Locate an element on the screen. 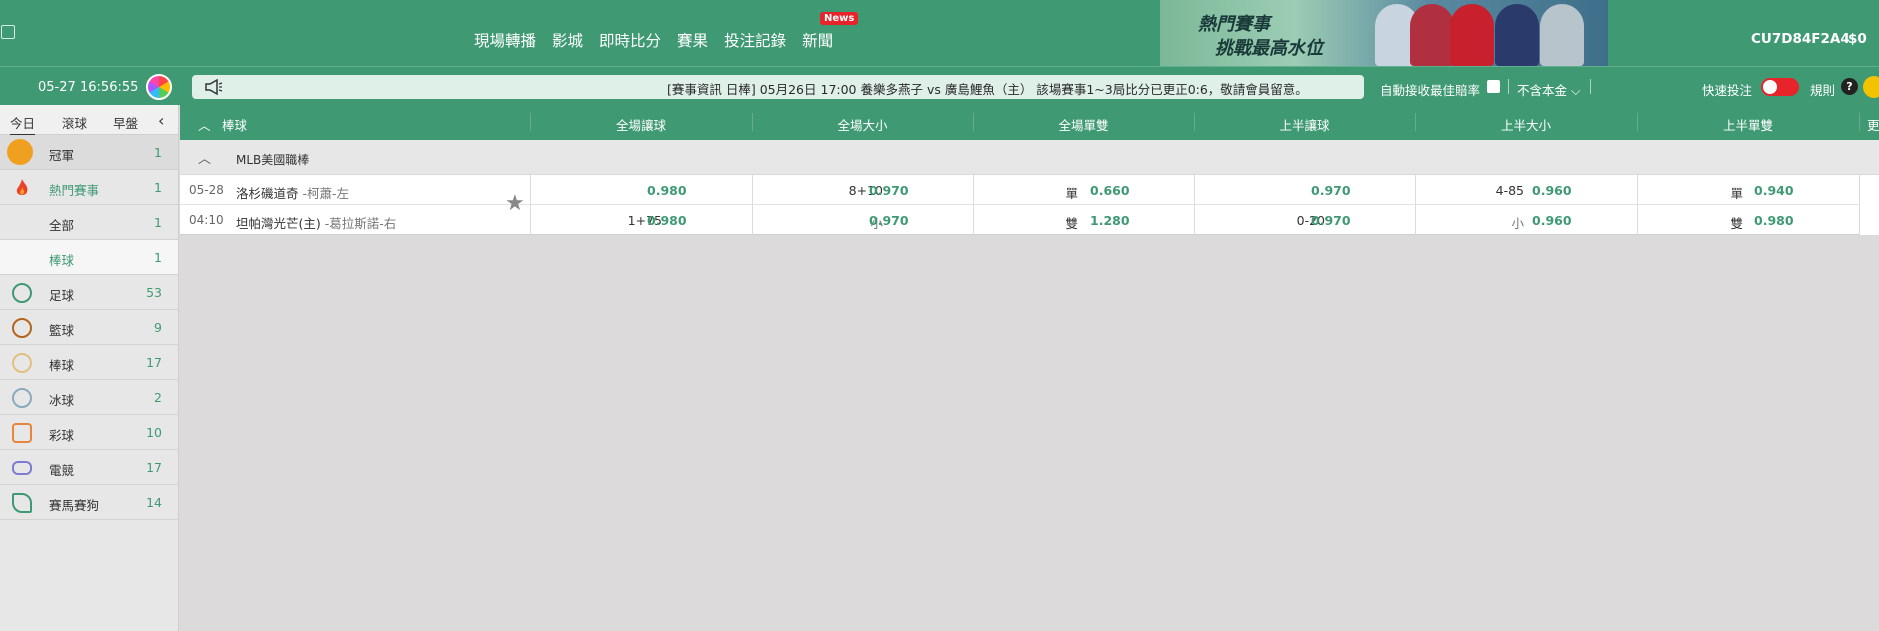 The width and height of the screenshot is (1879, 631). sidebar-item-lottery: 彩球 10 is located at coordinates (89, 432).